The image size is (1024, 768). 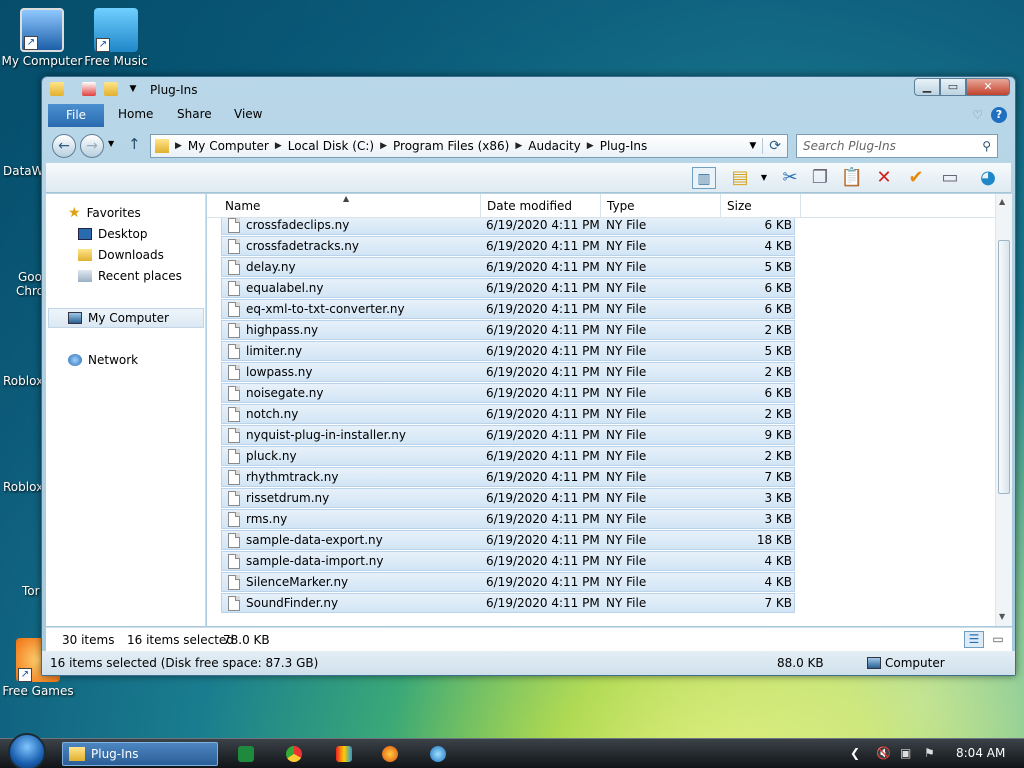 I want to click on chrome-icon, so click(x=294, y=754).